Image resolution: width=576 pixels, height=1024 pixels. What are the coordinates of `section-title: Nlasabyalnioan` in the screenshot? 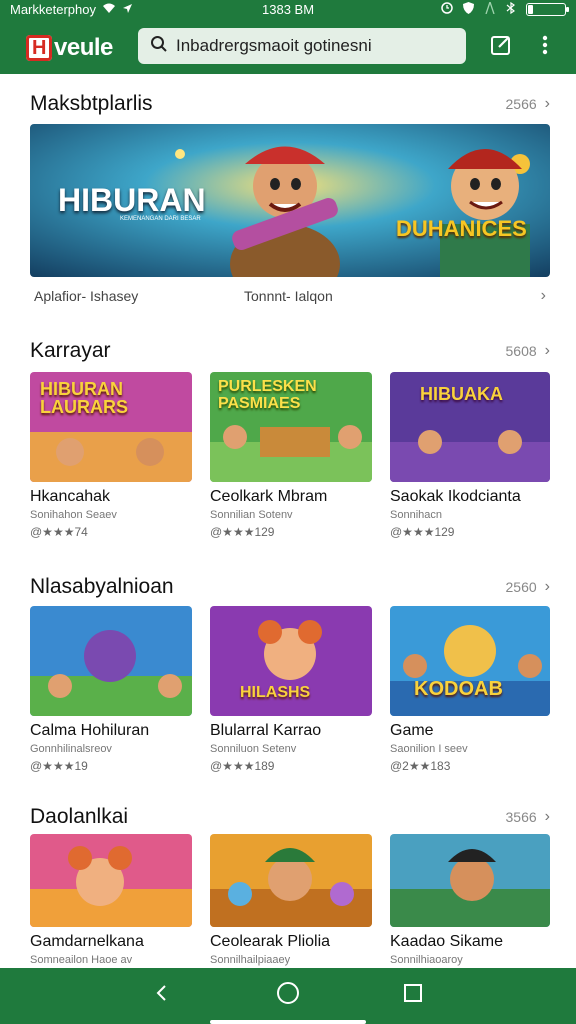 It's located at (102, 586).